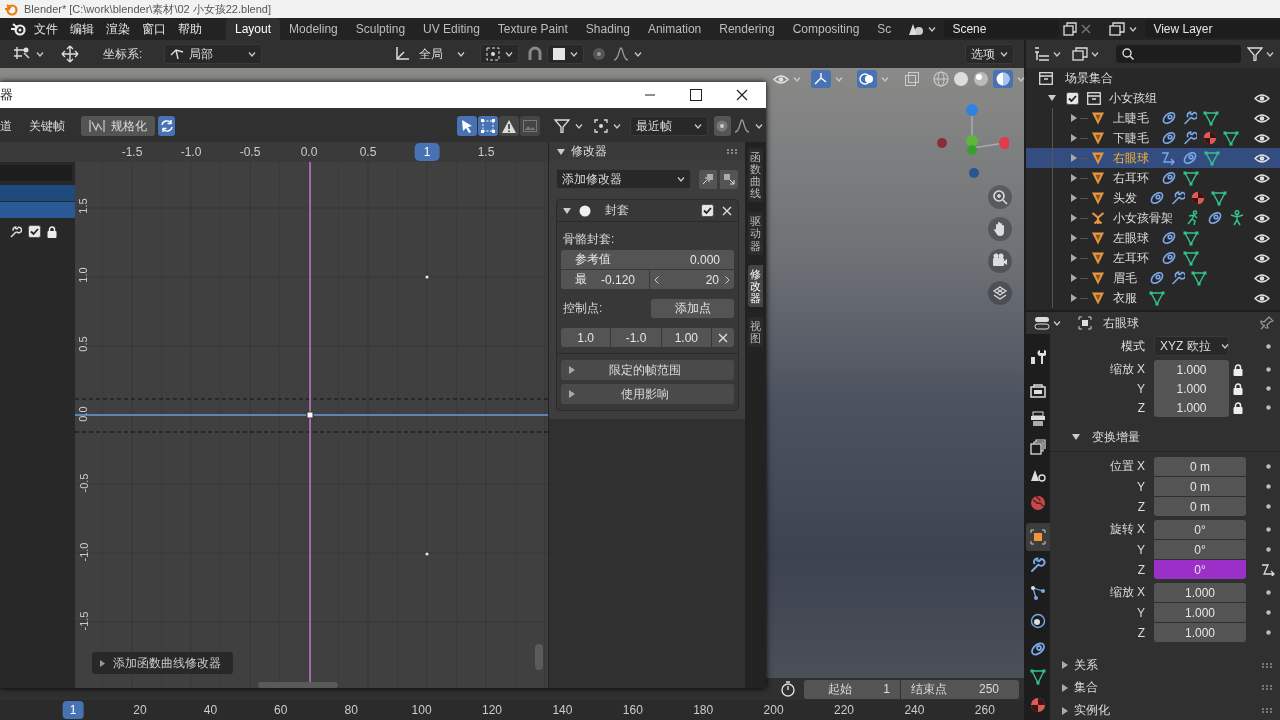  What do you see at coordinates (647, 394) in the screenshot?
I see `subpanel-header: 使用影响` at bounding box center [647, 394].